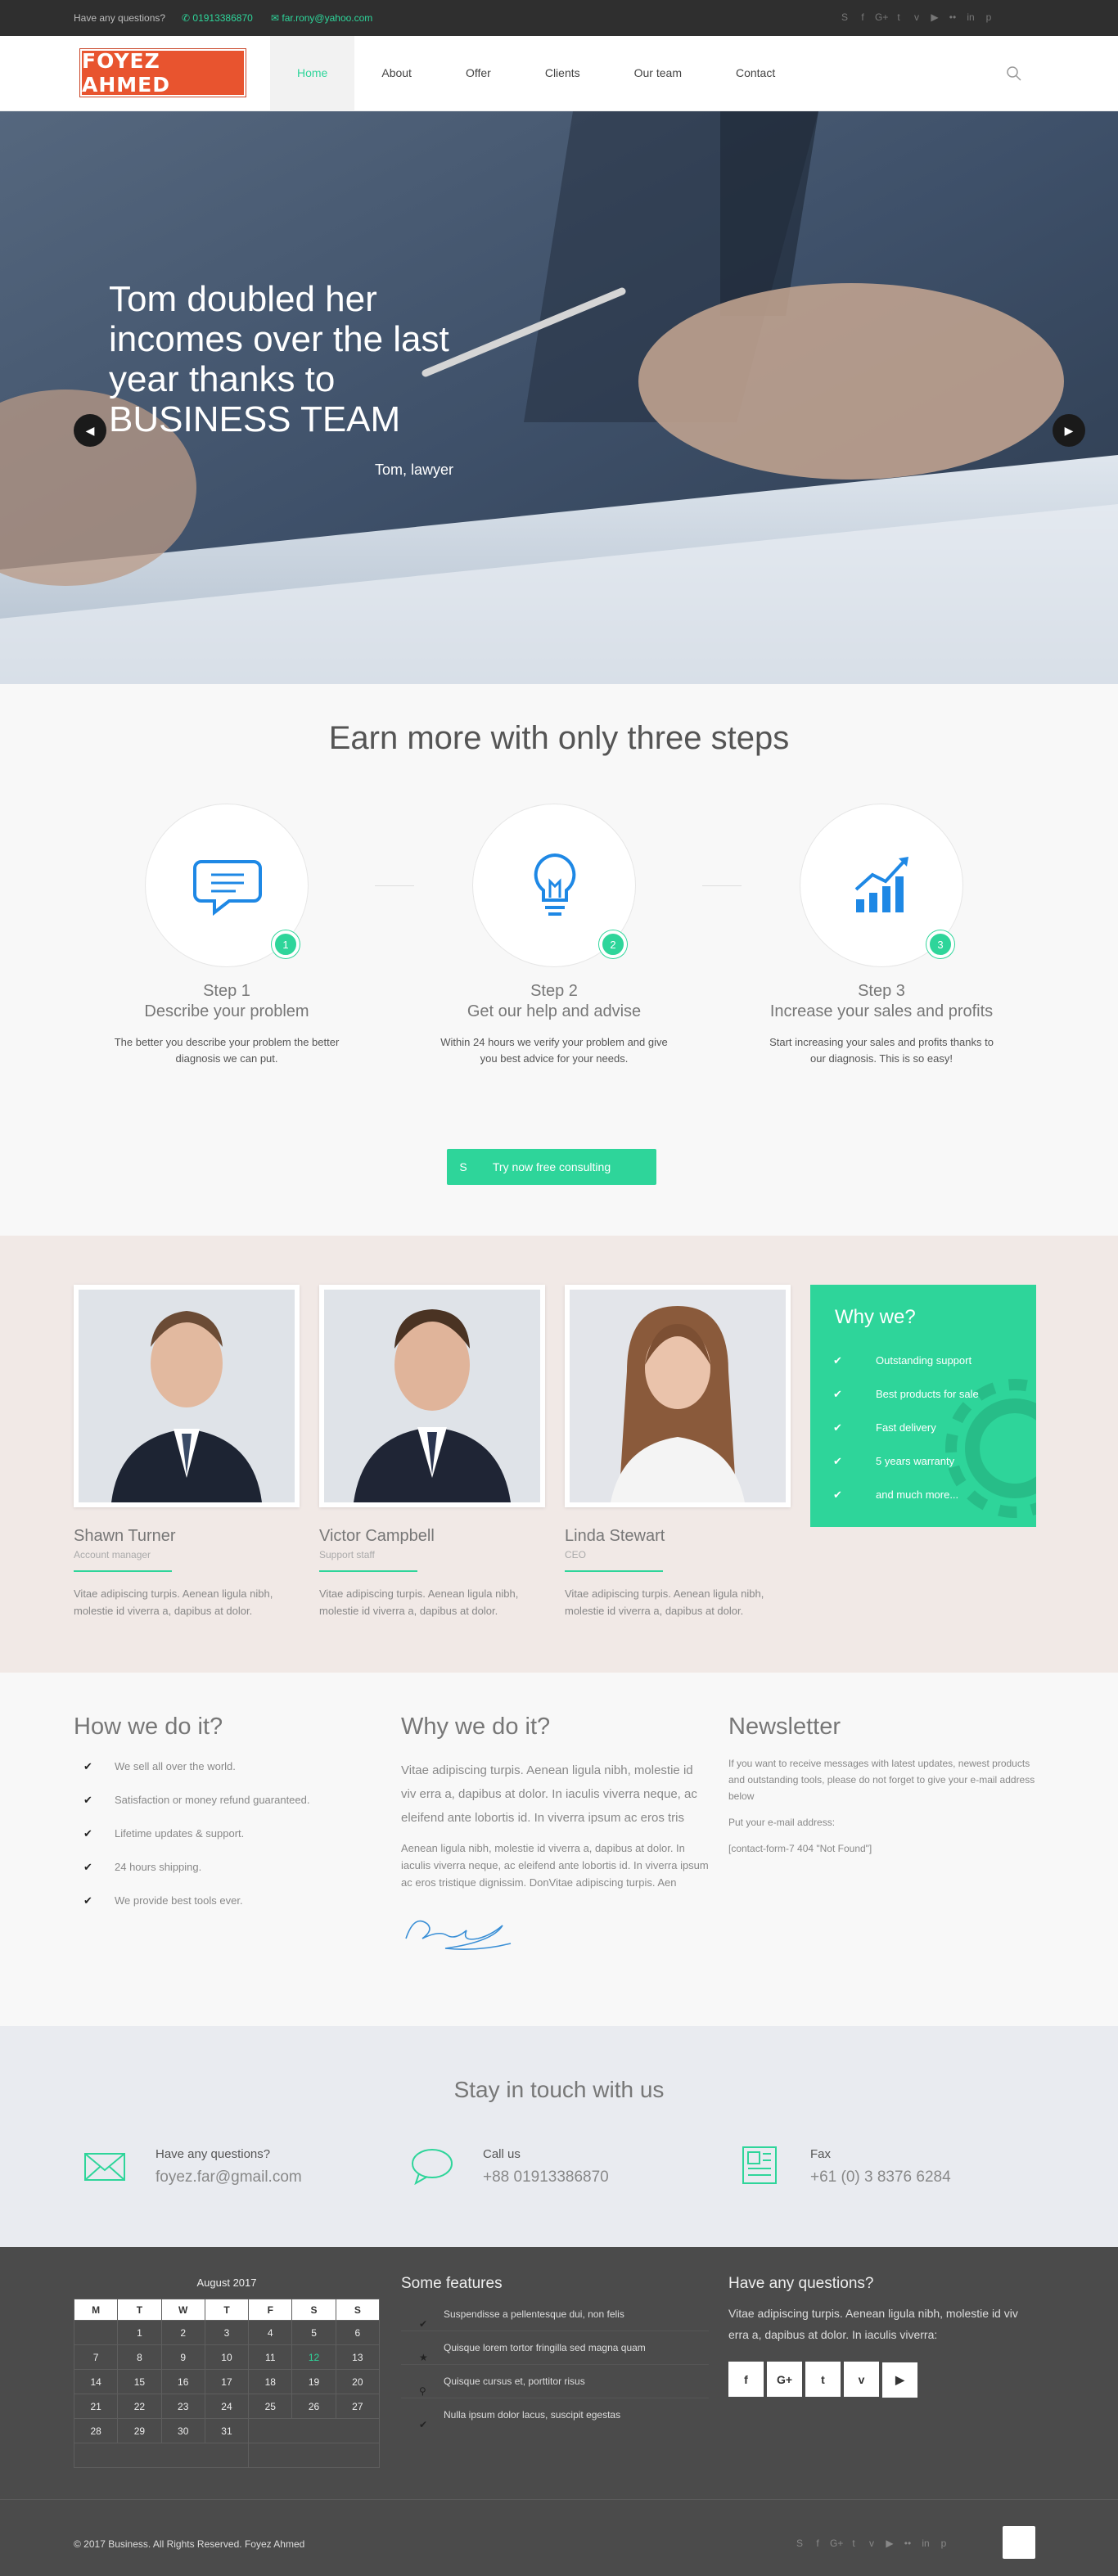 The image size is (1118, 2576). Describe the element at coordinates (1019, 2542) in the screenshot. I see `back-to-top-button` at that location.